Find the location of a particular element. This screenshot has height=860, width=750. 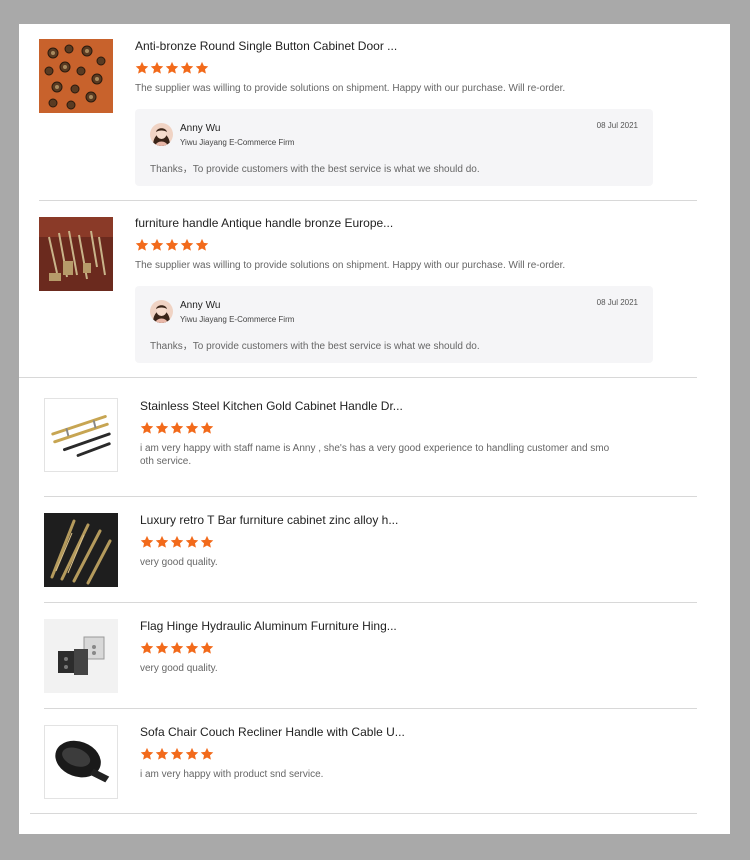

product-image-antique-handles is located at coordinates (76, 254).